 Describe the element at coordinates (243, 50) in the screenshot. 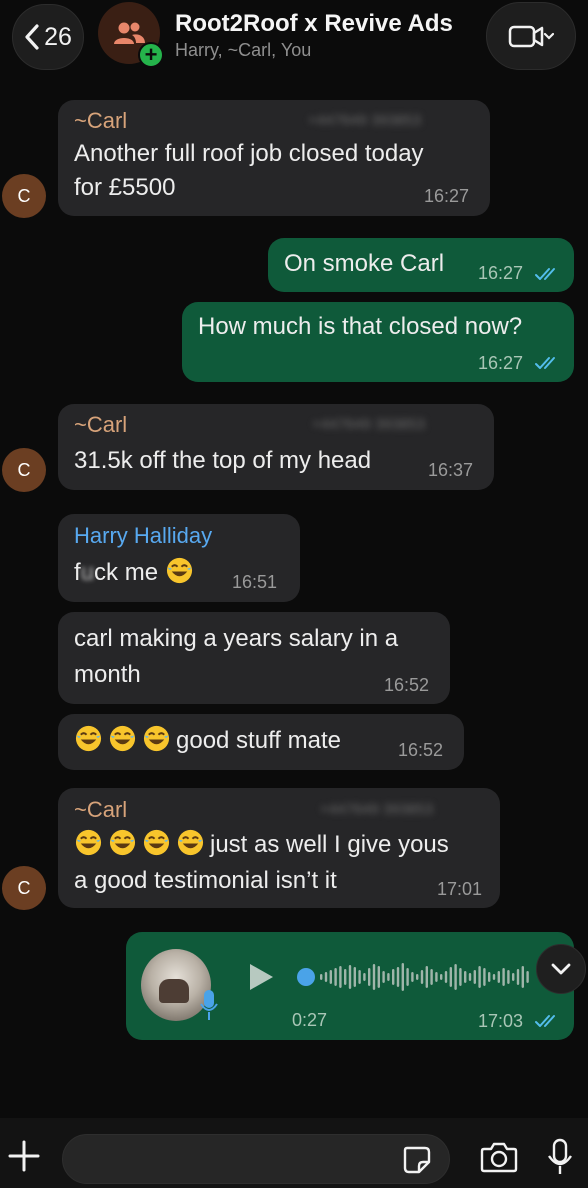

I see `chat-members: Harry, ~Carl, You` at that location.